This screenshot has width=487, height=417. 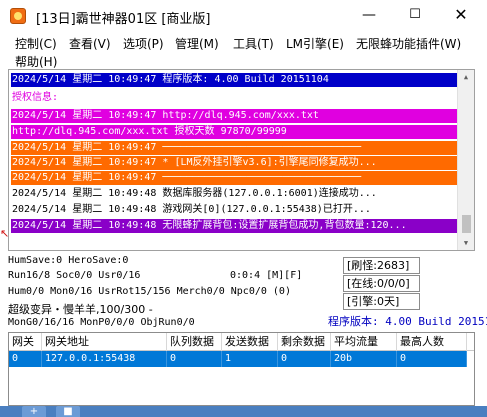 I want to click on column-header: 网关地址, so click(x=104, y=342).